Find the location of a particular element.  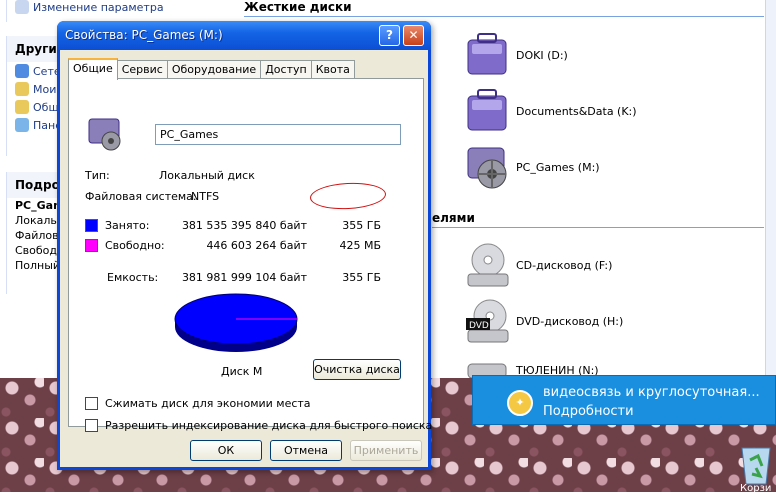

drive-item-cd: CD-дисковод (F:) is located at coordinates (538, 265).